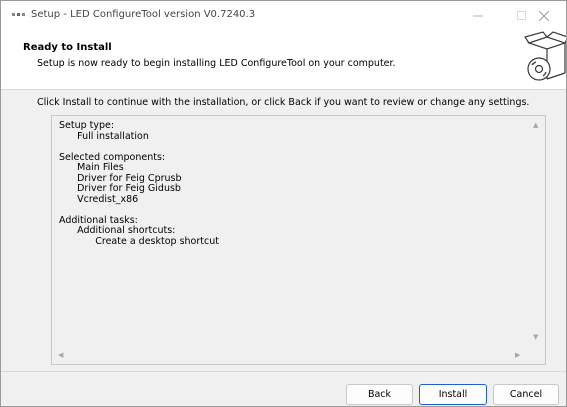  Describe the element at coordinates (536, 232) in the screenshot. I see `vertical-scrollbar: ▲ ▼` at that location.